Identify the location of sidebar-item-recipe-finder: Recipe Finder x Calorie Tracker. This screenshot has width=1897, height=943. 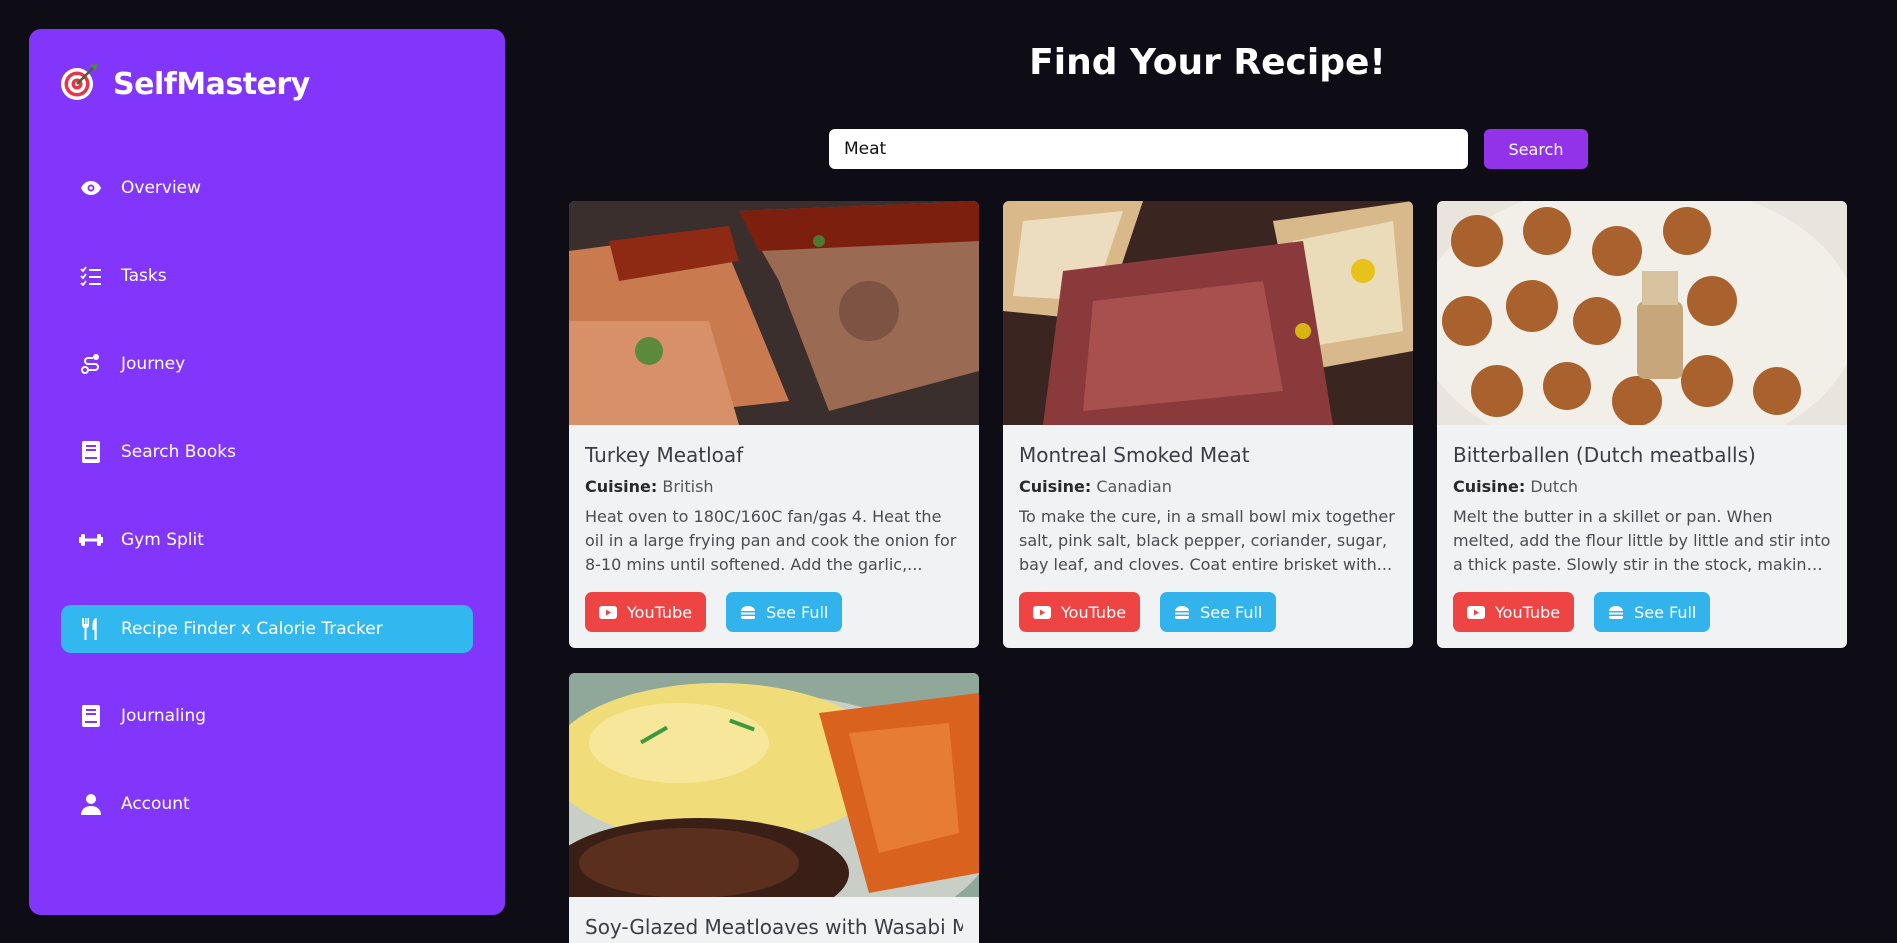
(267, 629).